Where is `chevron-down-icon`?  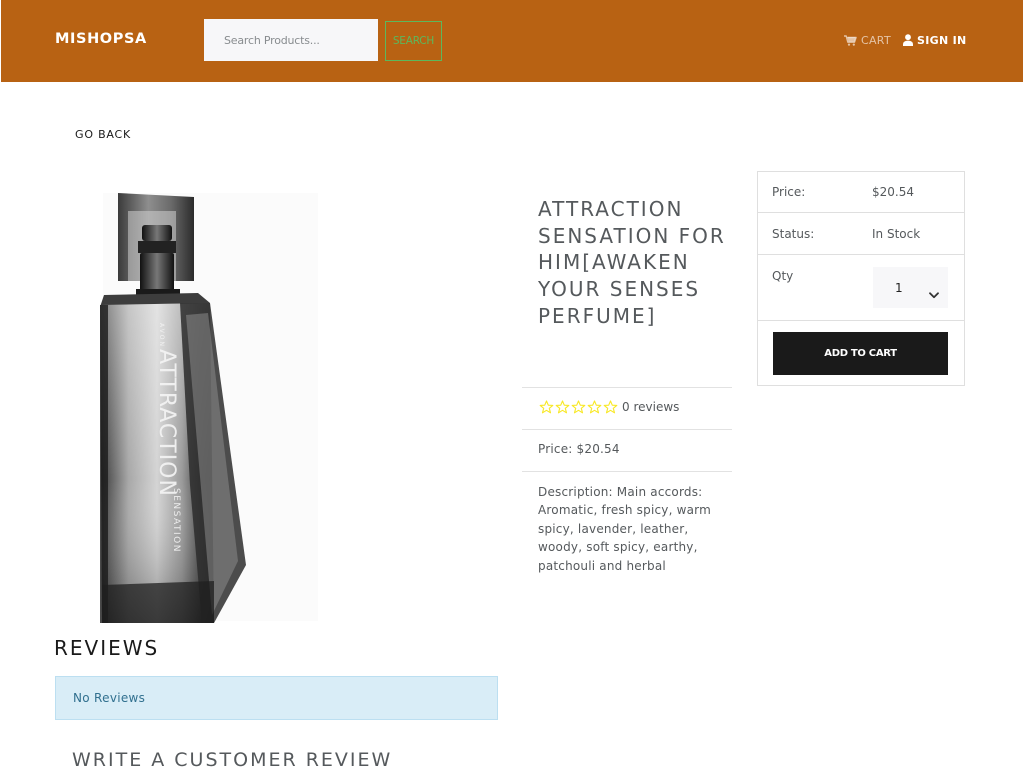 chevron-down-icon is located at coordinates (934, 293).